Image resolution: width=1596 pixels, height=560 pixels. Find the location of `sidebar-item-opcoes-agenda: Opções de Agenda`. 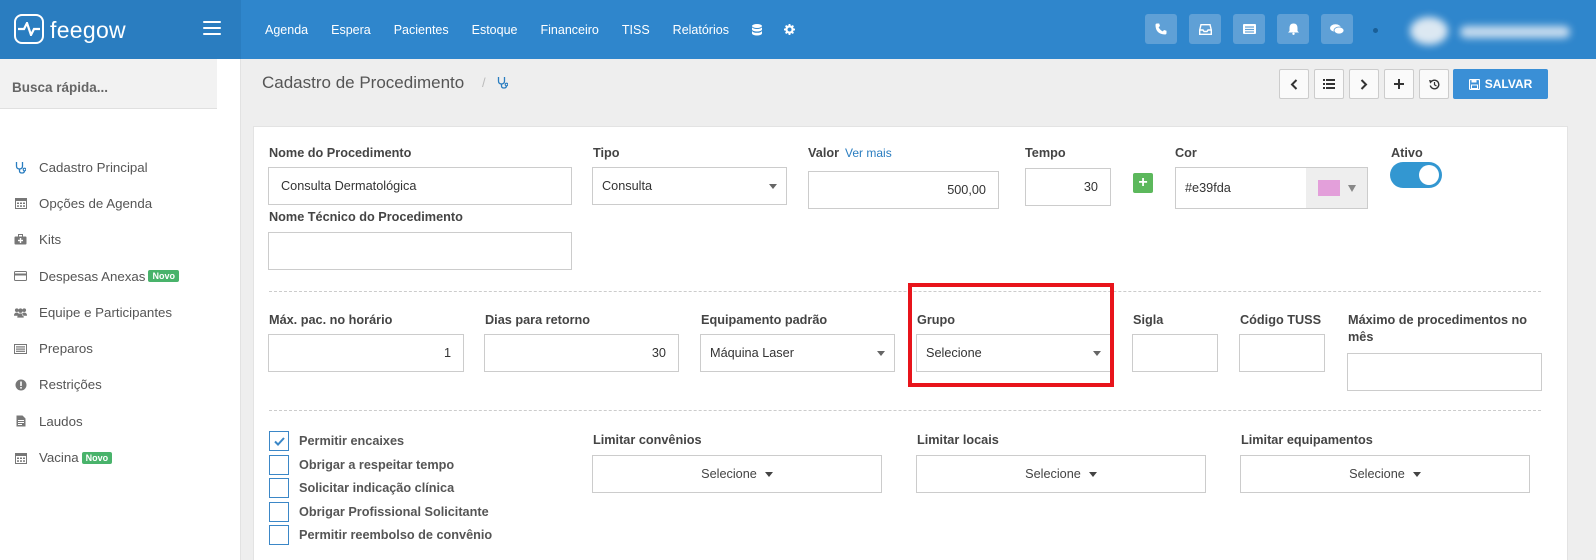

sidebar-item-opcoes-agenda: Opções de Agenda is located at coordinates (120, 203).